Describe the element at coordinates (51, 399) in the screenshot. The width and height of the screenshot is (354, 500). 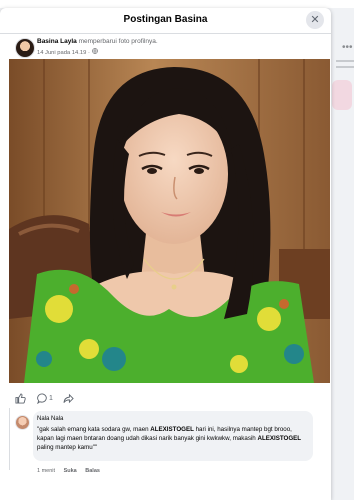
I see `comment-count: 1` at that location.